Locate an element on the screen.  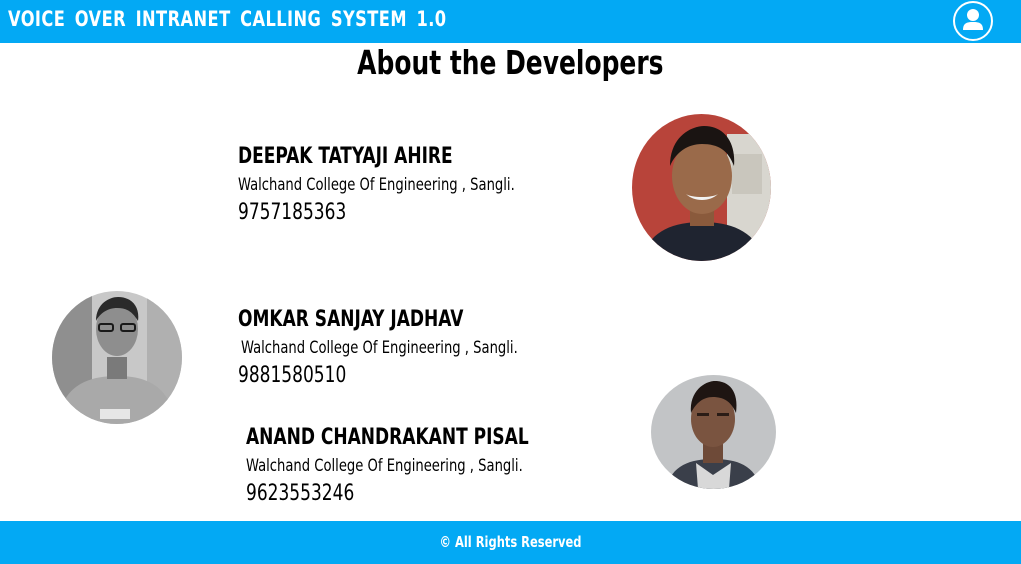
page-title: About the Developers is located at coordinates (510, 62).